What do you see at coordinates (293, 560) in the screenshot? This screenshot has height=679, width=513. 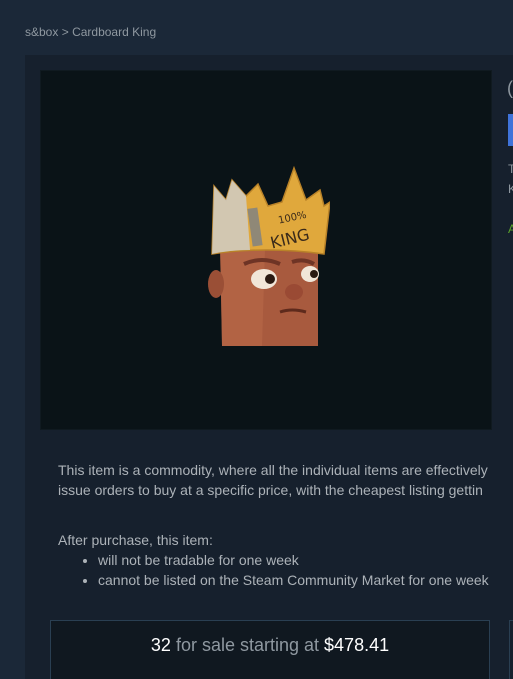 I see `list-item: will not be tradable for one week` at bounding box center [293, 560].